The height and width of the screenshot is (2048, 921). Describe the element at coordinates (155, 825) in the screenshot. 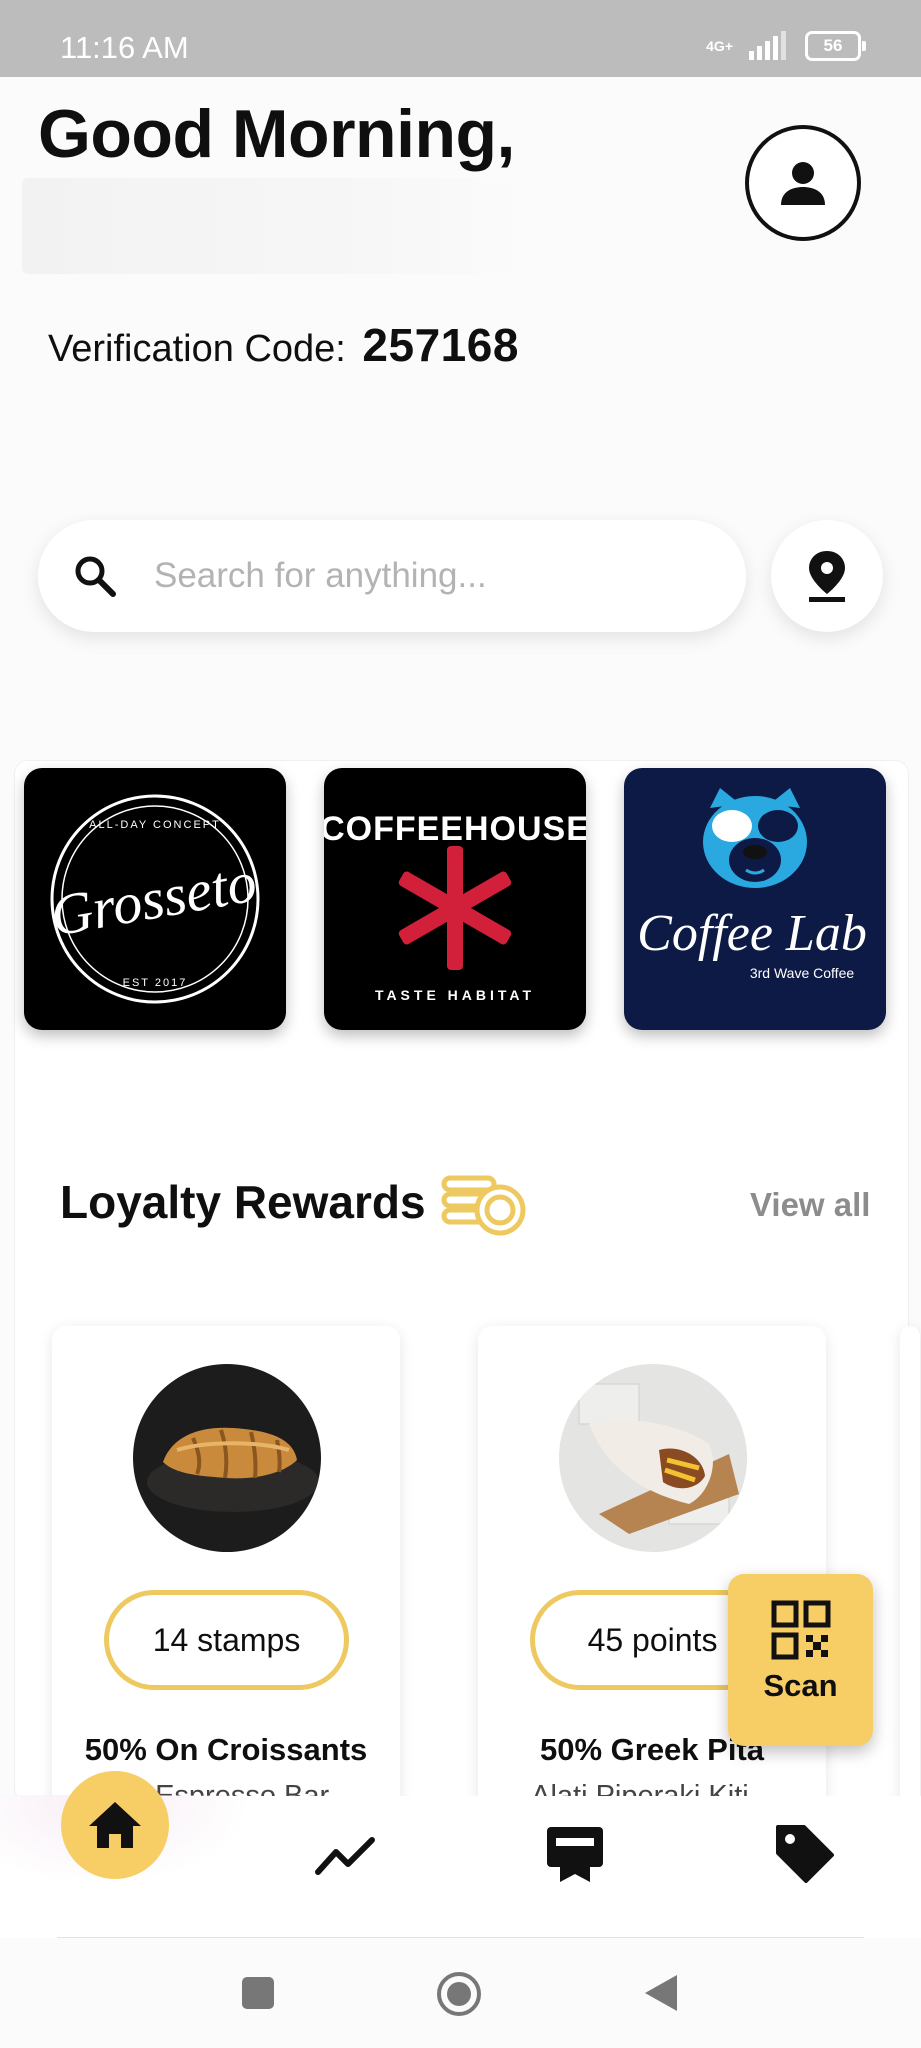

I see `grosseto-tagline: ALL-DAY CONCEPT` at that location.